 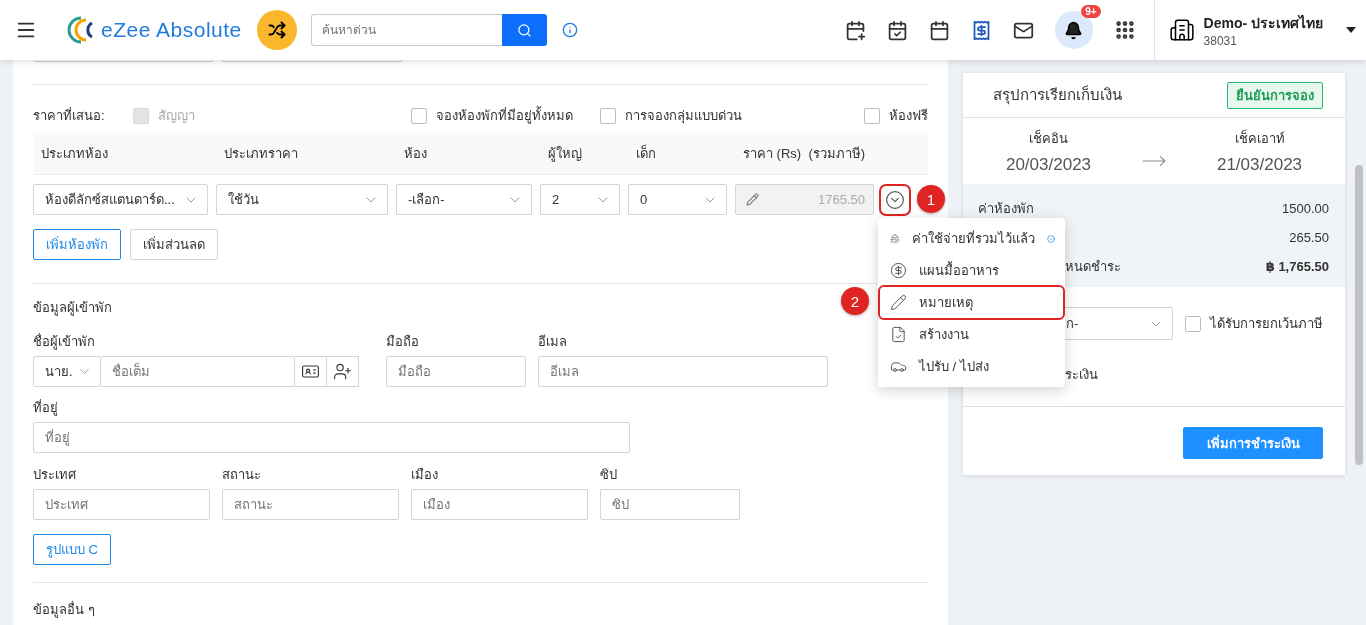 What do you see at coordinates (72, 549) in the screenshot?
I see `form-c-button: รูปแบบ C` at bounding box center [72, 549].